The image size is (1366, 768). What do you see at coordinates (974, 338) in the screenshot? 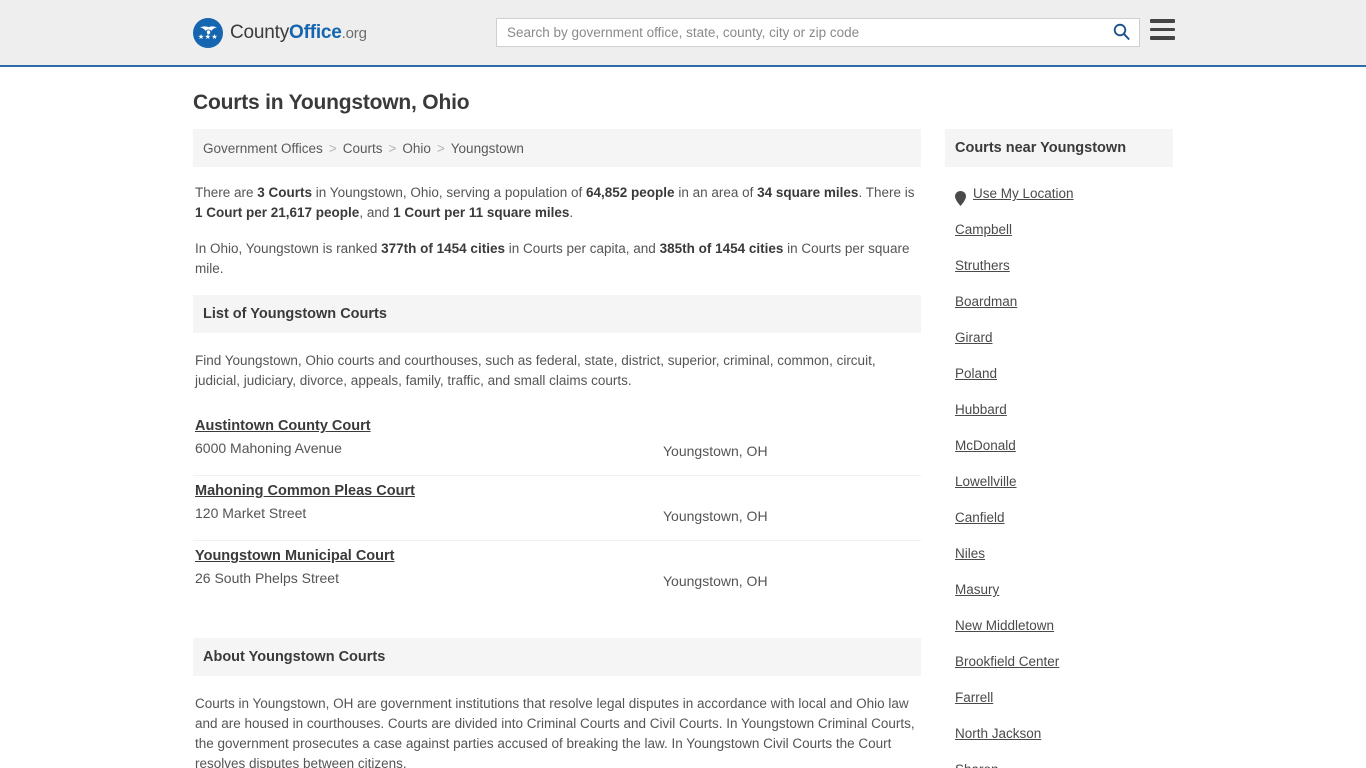
I see `sidebar-item-girard: Girard` at bounding box center [974, 338].